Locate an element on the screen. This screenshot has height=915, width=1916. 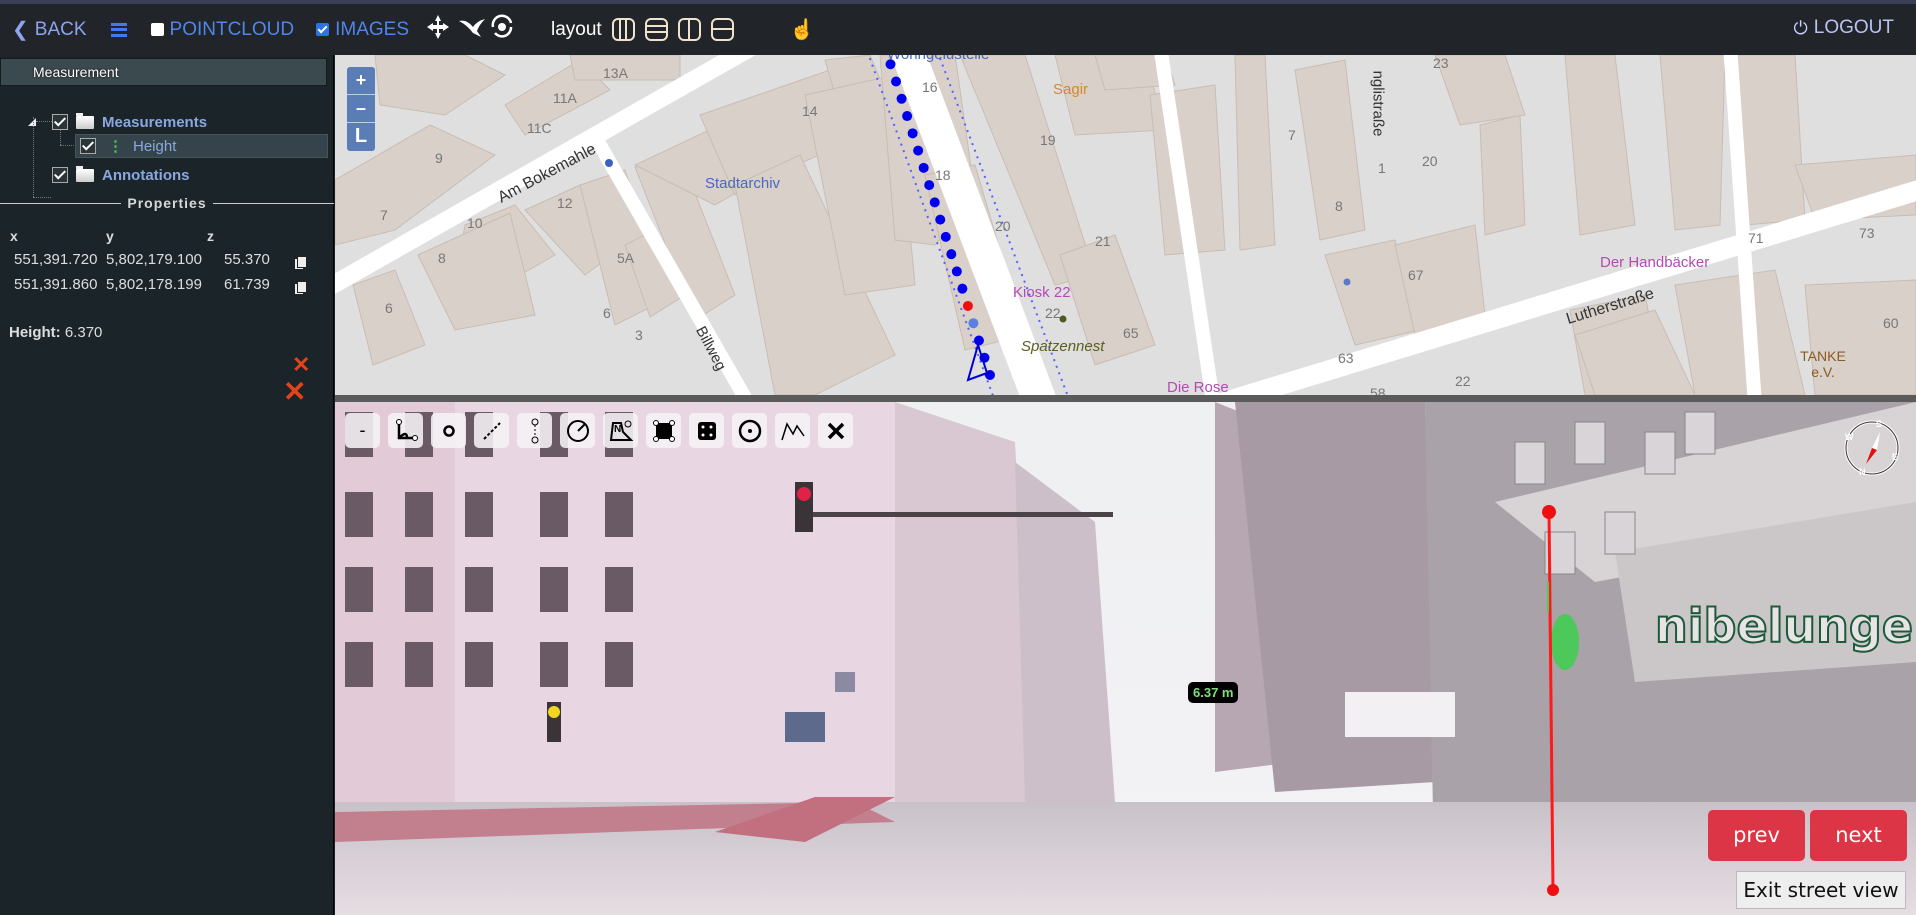
compass-letter: N is located at coordinates (1862, 472).